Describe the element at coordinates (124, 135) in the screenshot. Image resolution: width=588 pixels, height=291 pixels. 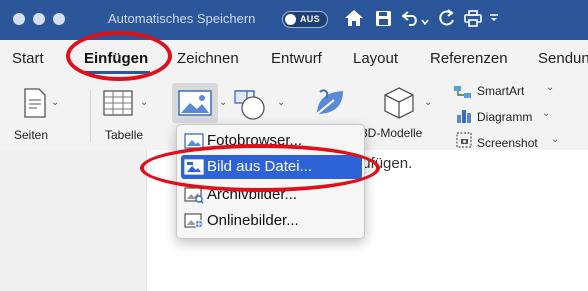
I see `table-label: Tabelle` at that location.